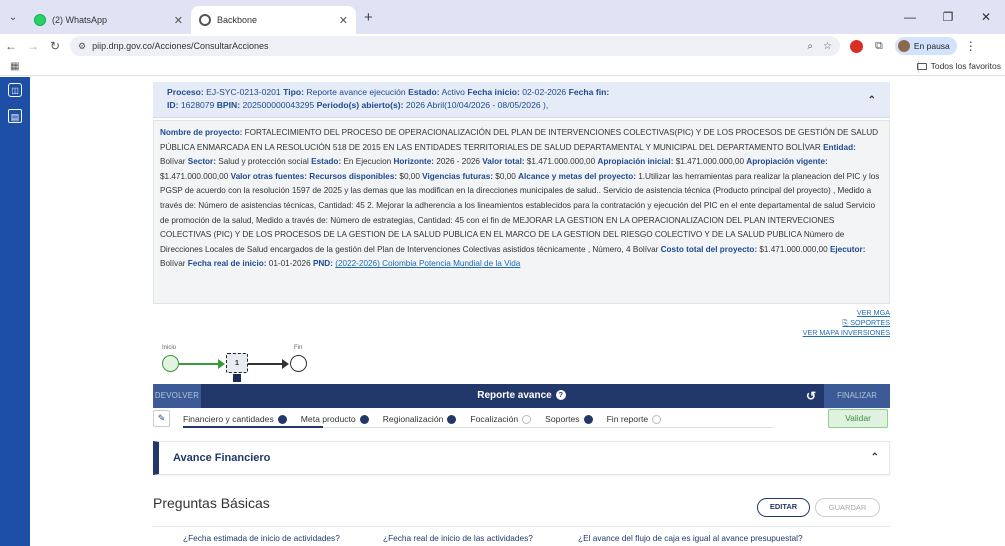 Image resolution: width=1005 pixels, height=546 pixels. I want to click on folder-icon, so click(921, 66).